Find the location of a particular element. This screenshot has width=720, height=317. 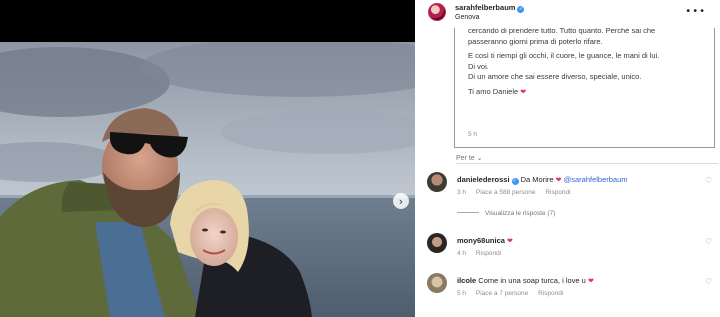

post-header: sarahfelberbaum ✓ Genova ••• is located at coordinates (567, 14).